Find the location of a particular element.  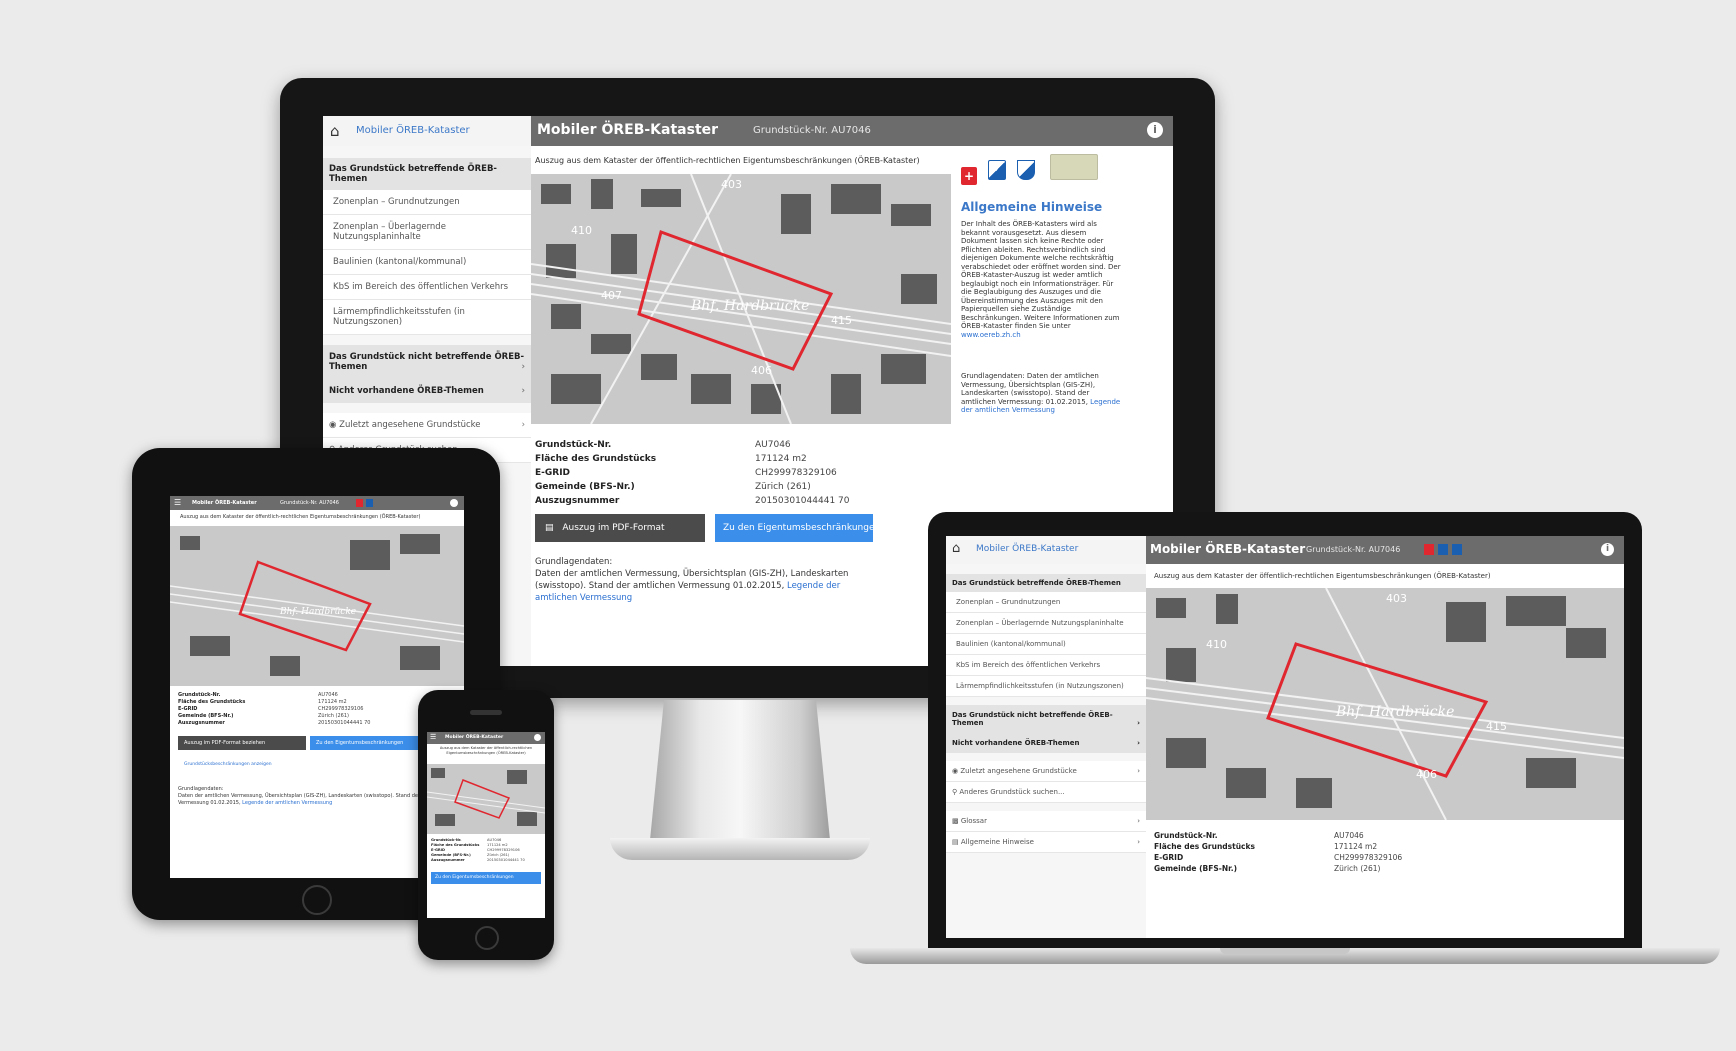

detail-key: Grundstück-Nr. is located at coordinates (1186, 835).